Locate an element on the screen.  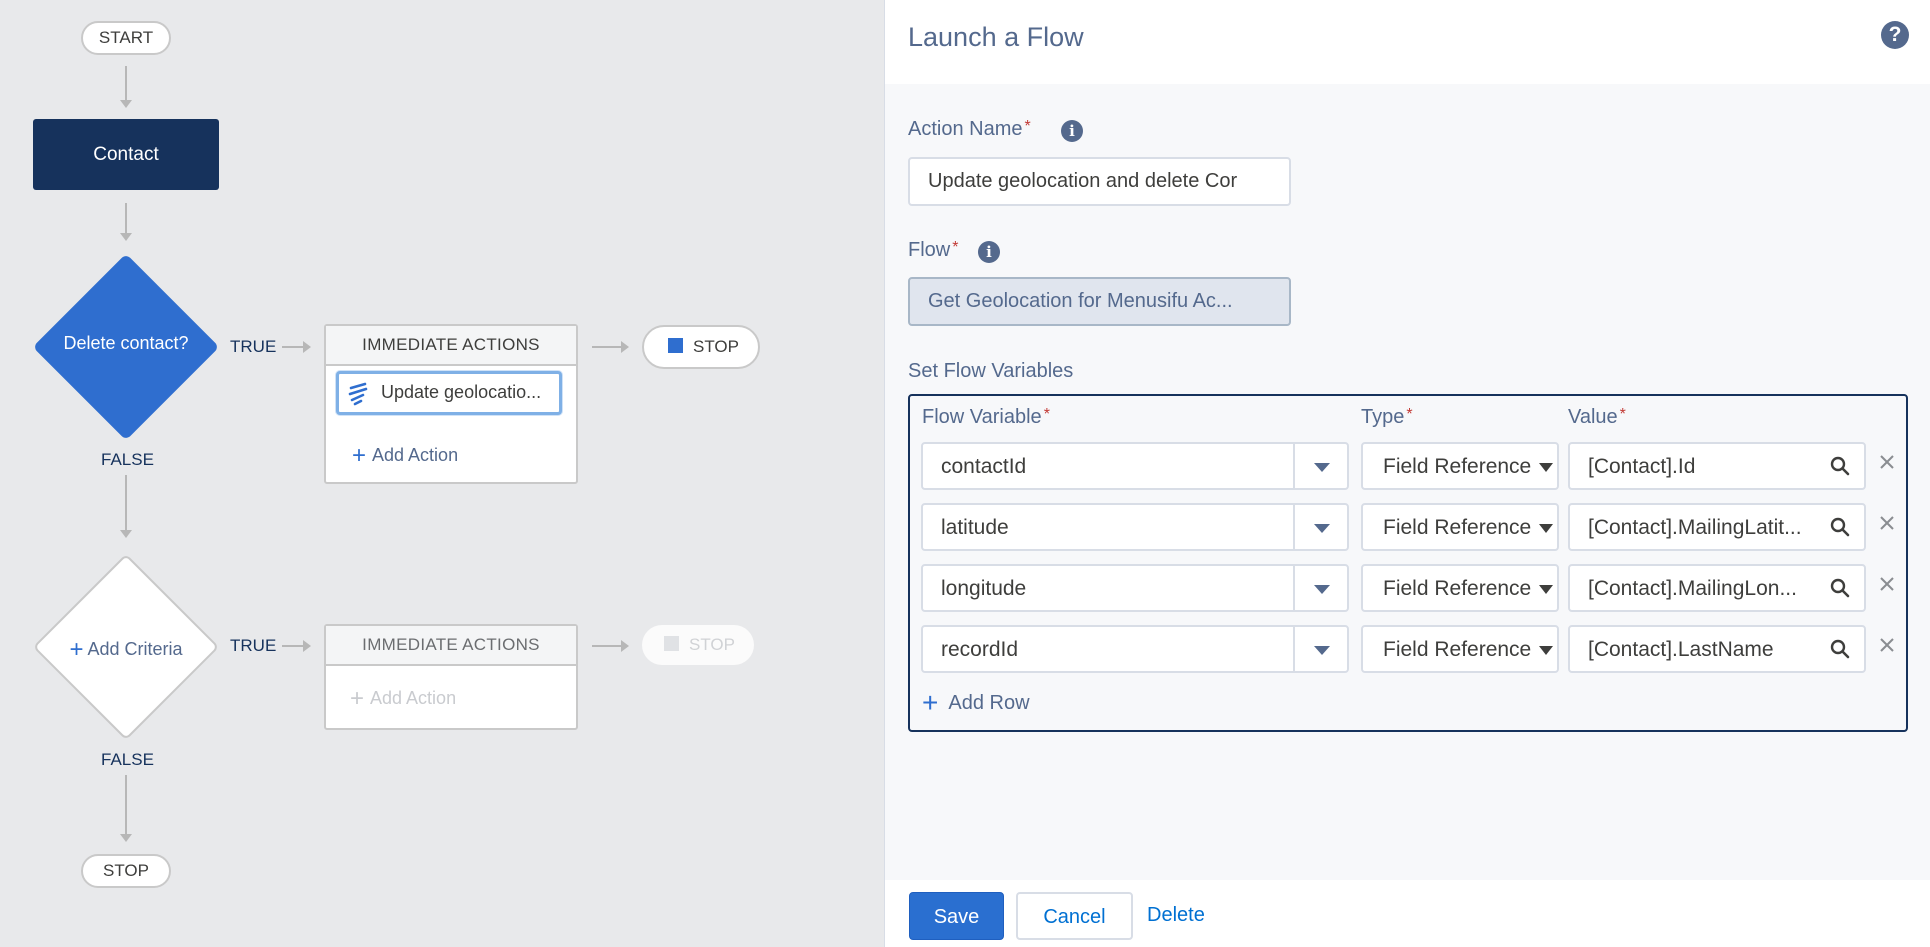
flow-label: Flow * is located at coordinates (933, 250).